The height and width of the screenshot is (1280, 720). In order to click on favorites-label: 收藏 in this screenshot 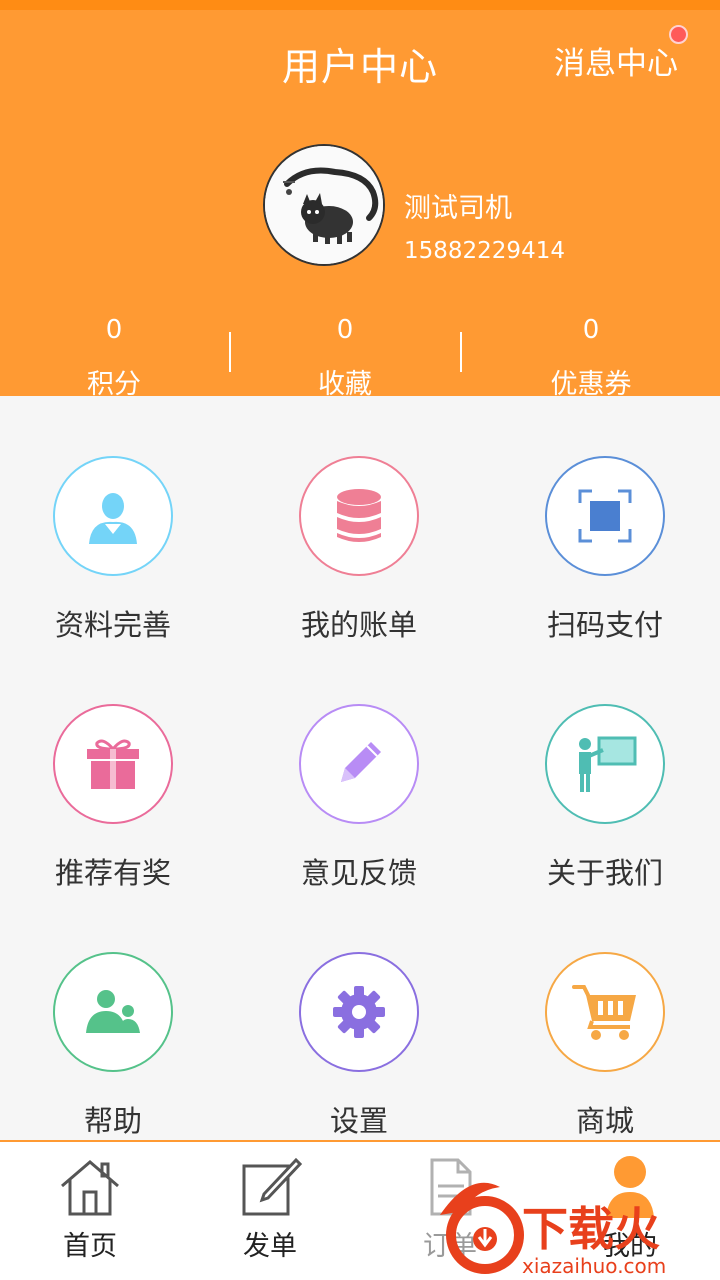, I will do `click(345, 384)`.